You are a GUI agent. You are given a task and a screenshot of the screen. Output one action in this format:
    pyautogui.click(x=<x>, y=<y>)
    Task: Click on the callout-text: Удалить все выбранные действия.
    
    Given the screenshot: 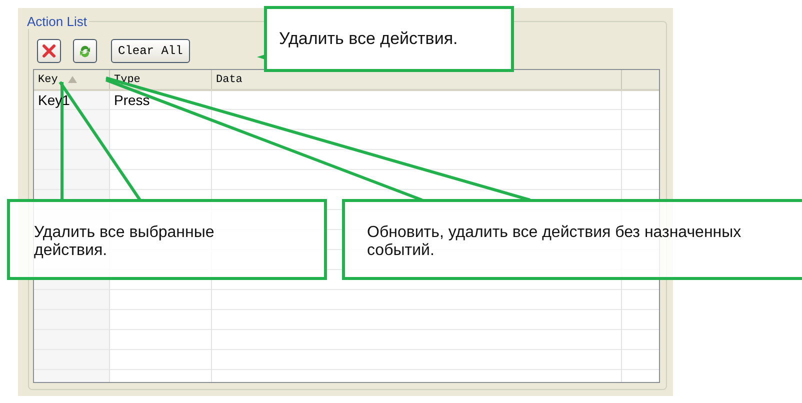 What is the action you would take?
    pyautogui.click(x=125, y=242)
    